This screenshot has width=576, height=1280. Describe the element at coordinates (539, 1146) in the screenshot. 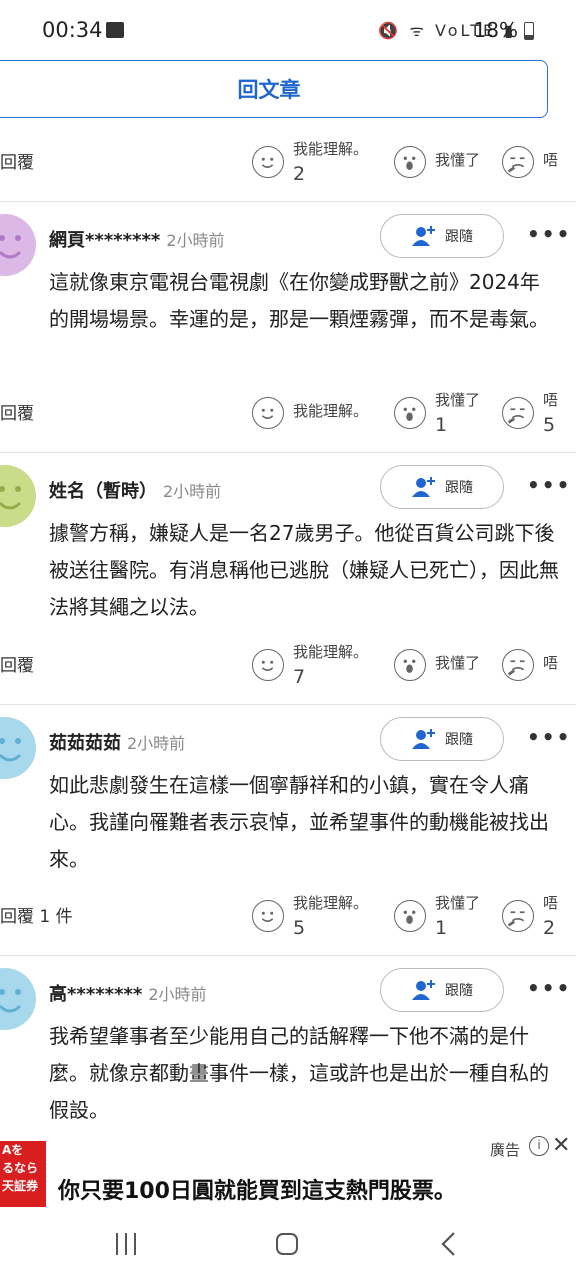

I see `info-icon: i` at that location.